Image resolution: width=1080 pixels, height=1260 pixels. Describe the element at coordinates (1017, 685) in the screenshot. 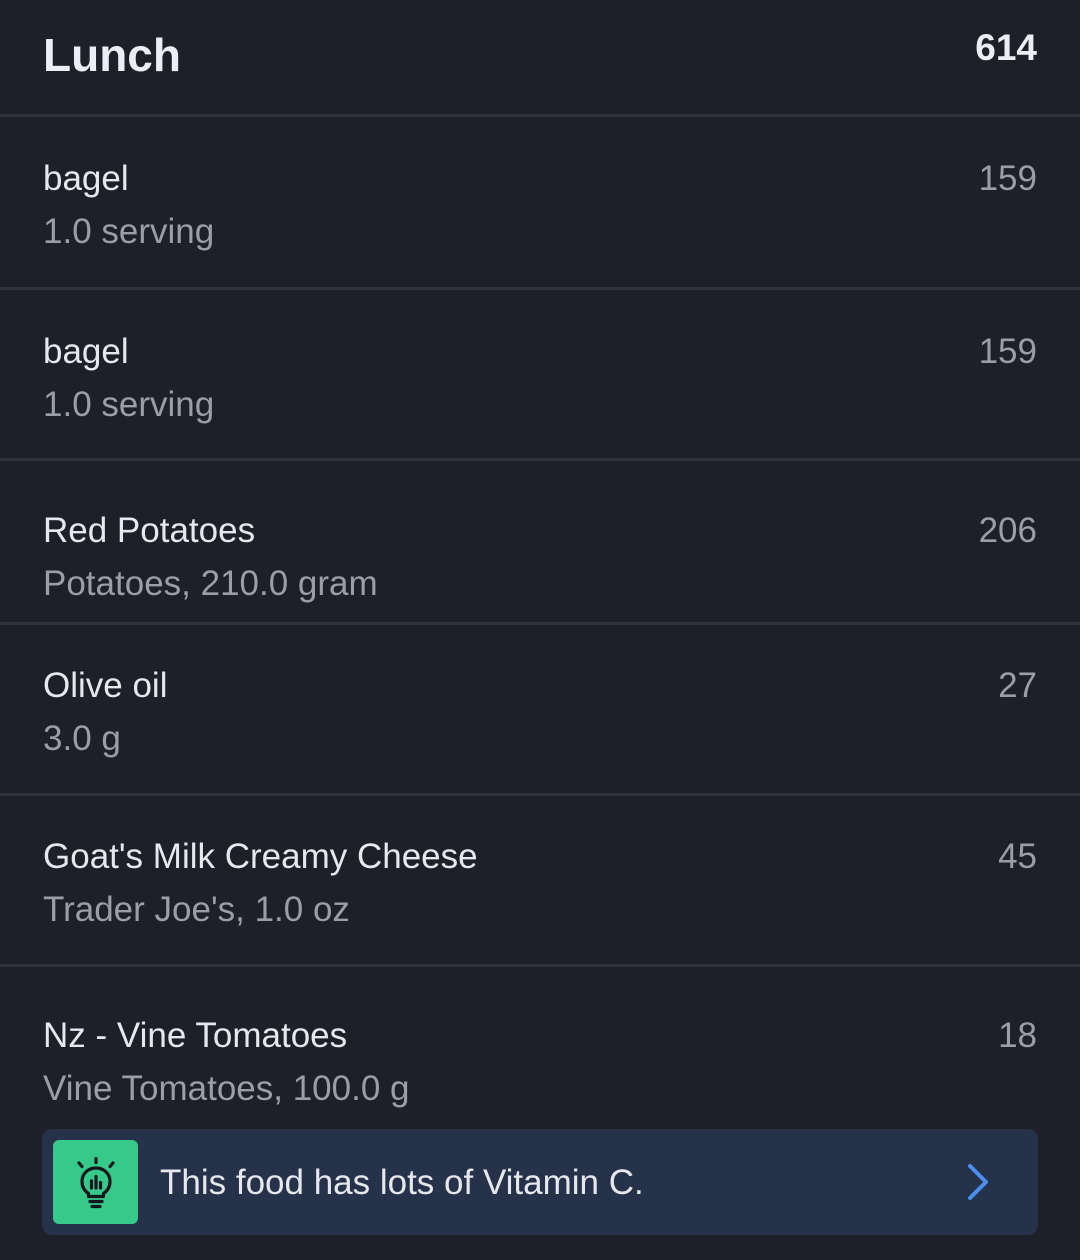

I see `food-calories: 27` at that location.